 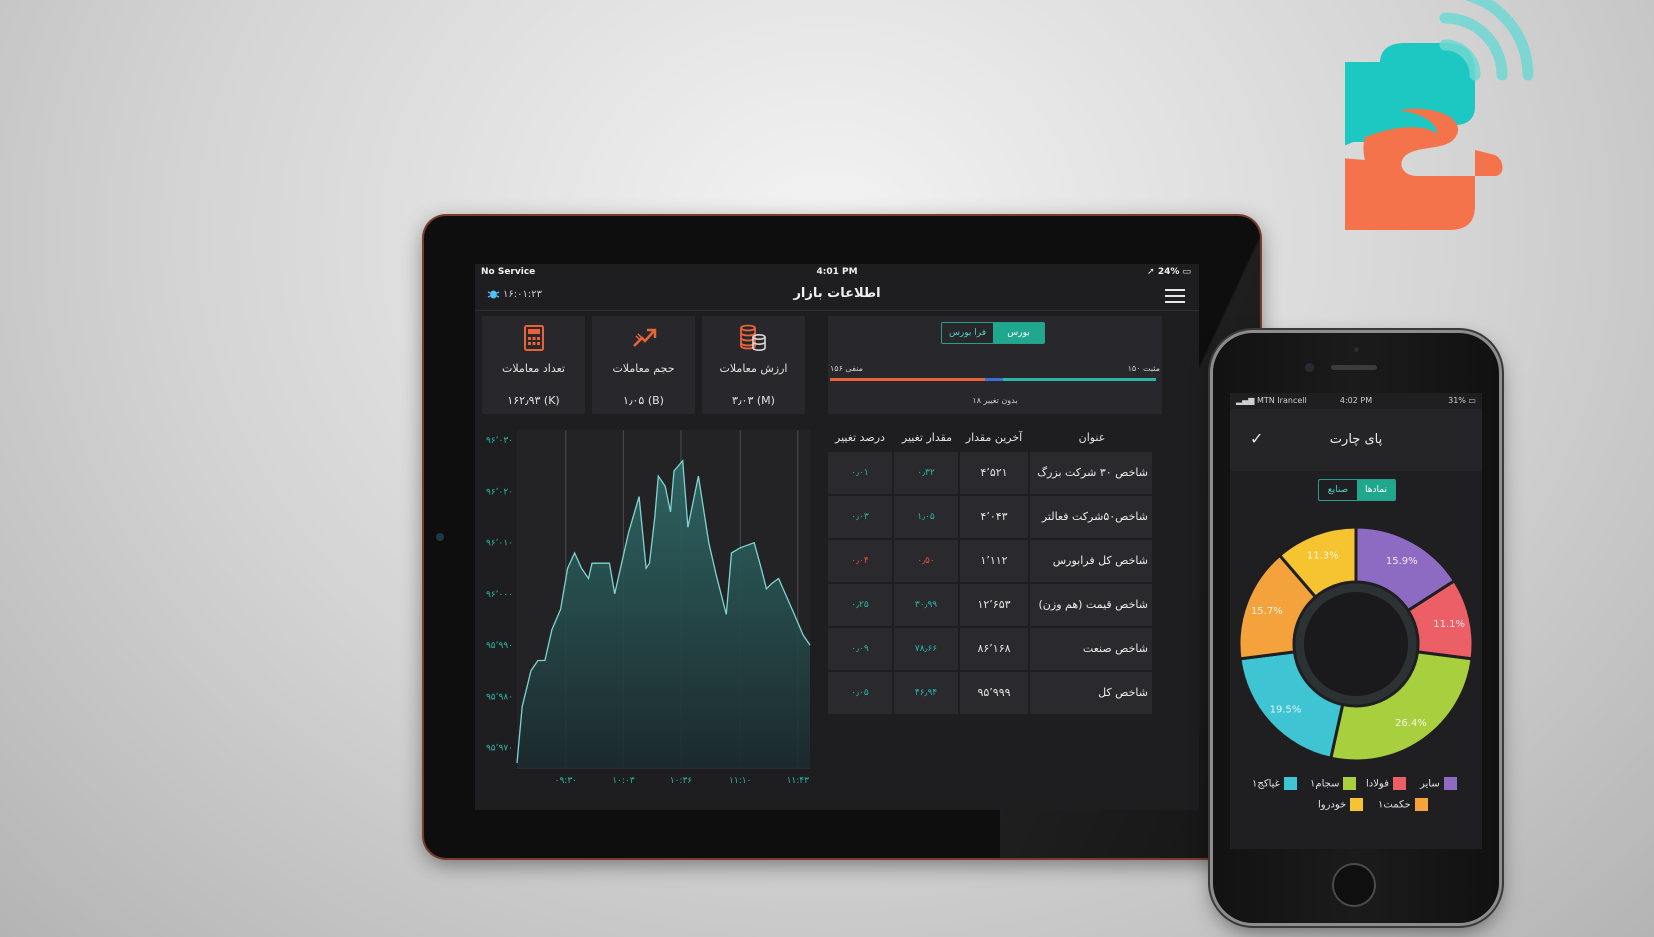 I want to click on table-row: شاخص کل فرابورس ۱٬۱۱۲ ۰٫۵۰ ۰٫۰۴, so click(x=990, y=561).